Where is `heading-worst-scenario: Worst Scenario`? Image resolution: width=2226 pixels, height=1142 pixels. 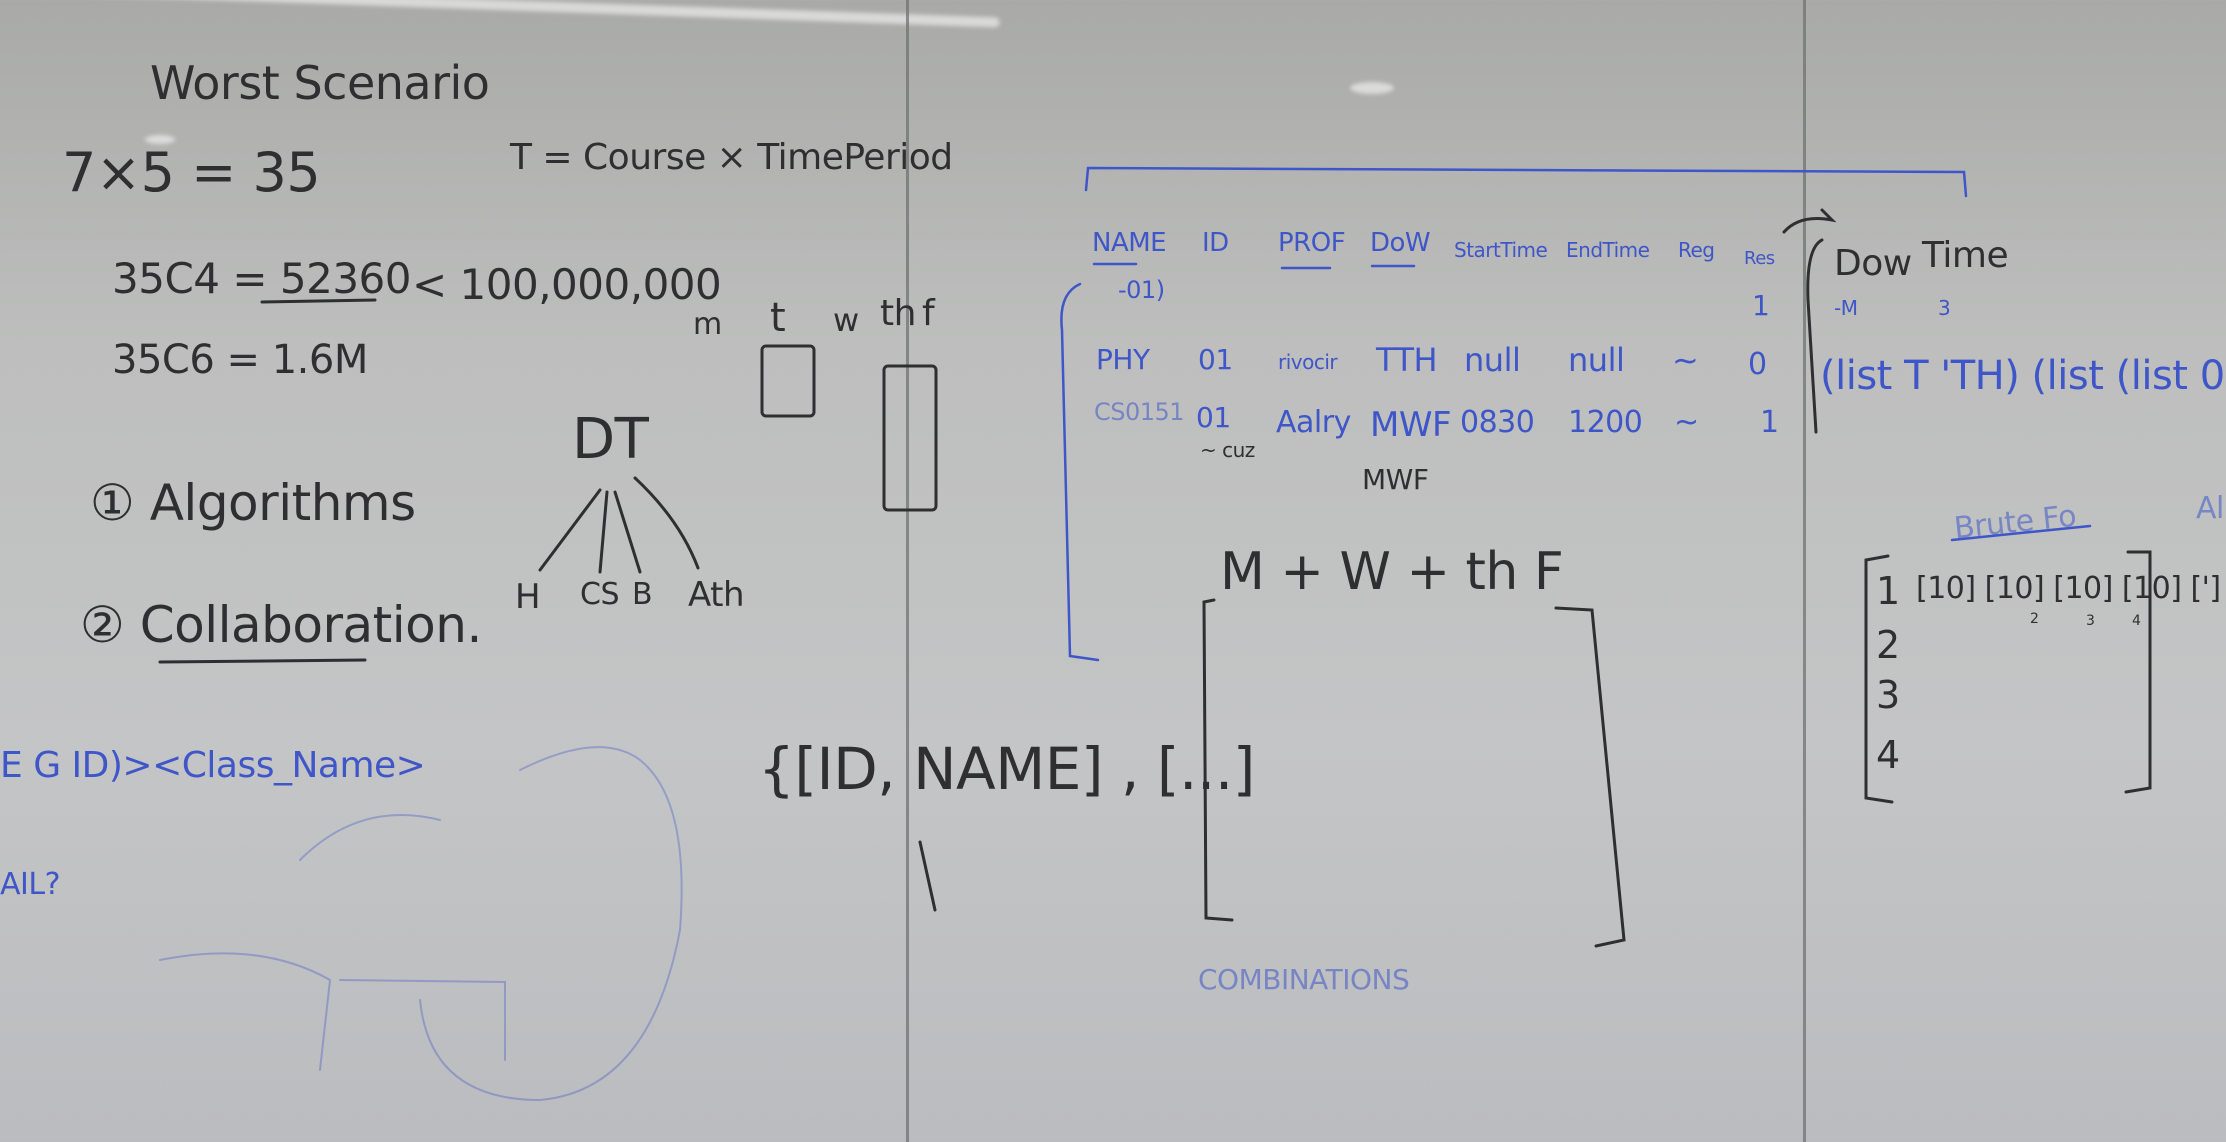 heading-worst-scenario: Worst Scenario is located at coordinates (320, 83).